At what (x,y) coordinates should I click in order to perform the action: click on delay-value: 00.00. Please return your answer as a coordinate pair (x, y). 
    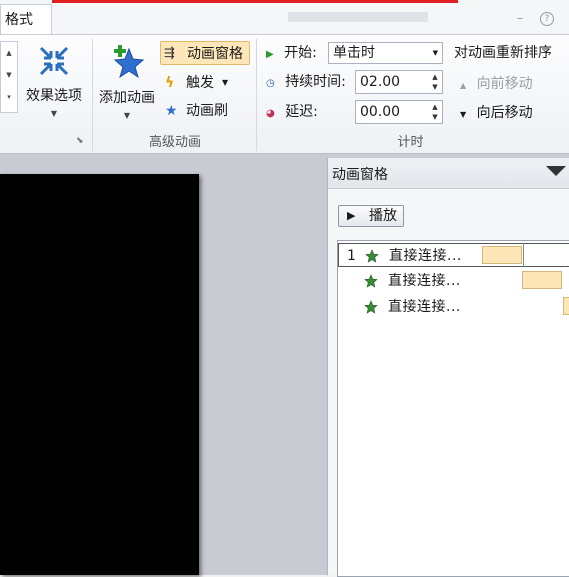
    Looking at the image, I should click on (380, 112).